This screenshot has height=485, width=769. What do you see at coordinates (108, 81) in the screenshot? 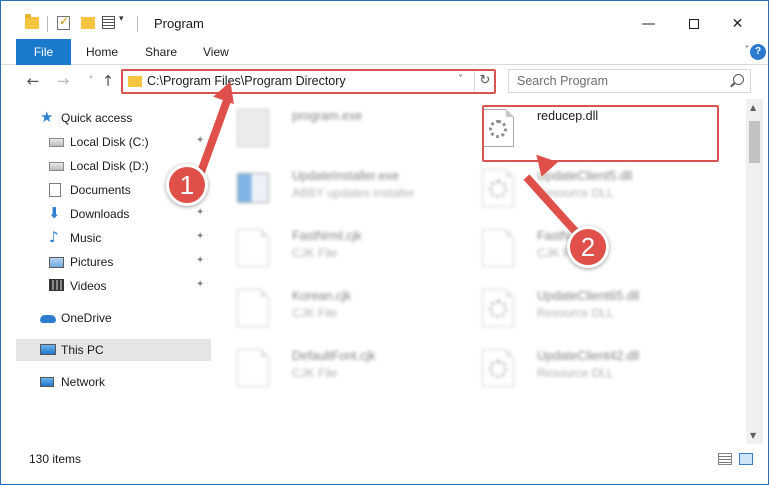
I see `up-arrow-icon: ↑` at bounding box center [108, 81].